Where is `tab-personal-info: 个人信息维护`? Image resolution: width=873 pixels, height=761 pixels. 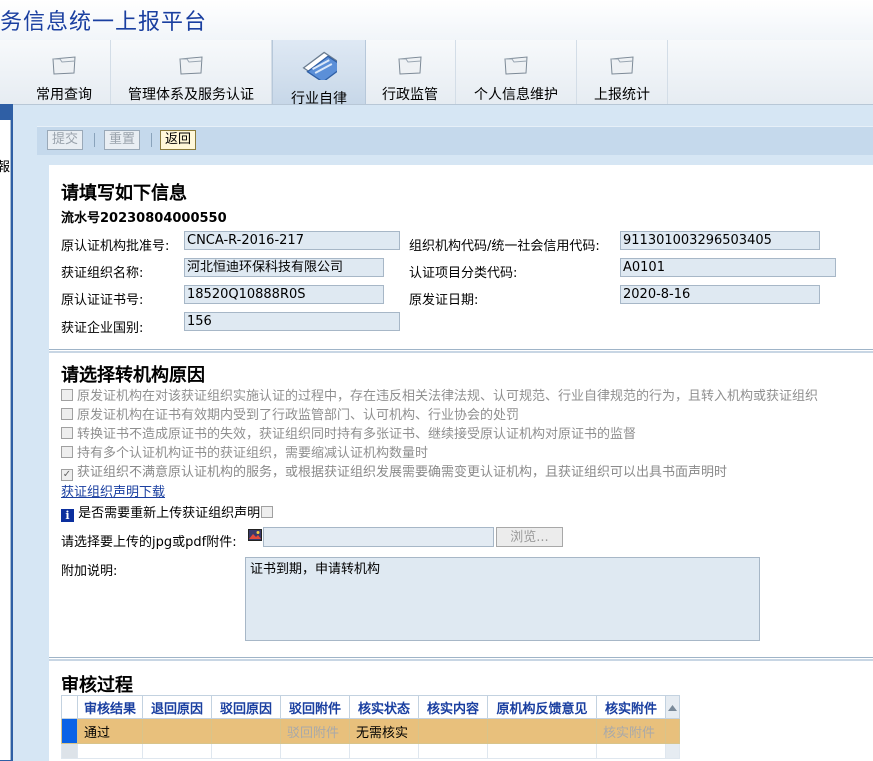
tab-personal-info: 个人信息维护 is located at coordinates (516, 72).